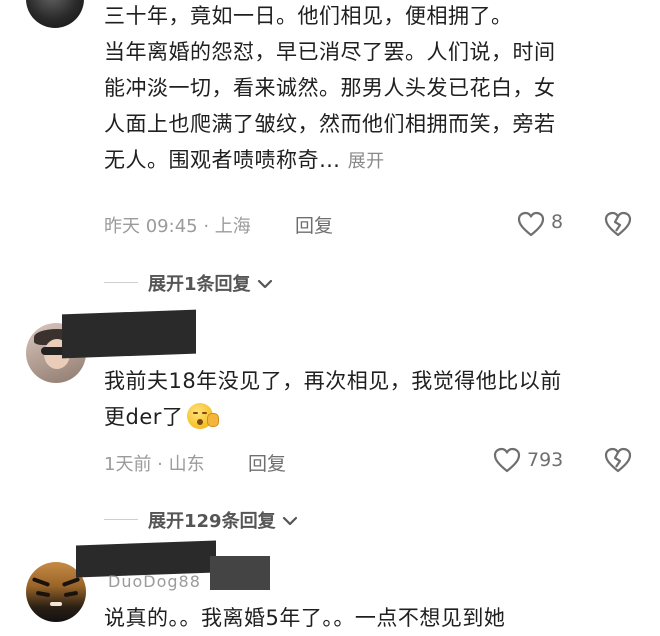  What do you see at coordinates (177, 226) in the screenshot?
I see `comment-meta: 昨天 09:45 · 上海` at bounding box center [177, 226].